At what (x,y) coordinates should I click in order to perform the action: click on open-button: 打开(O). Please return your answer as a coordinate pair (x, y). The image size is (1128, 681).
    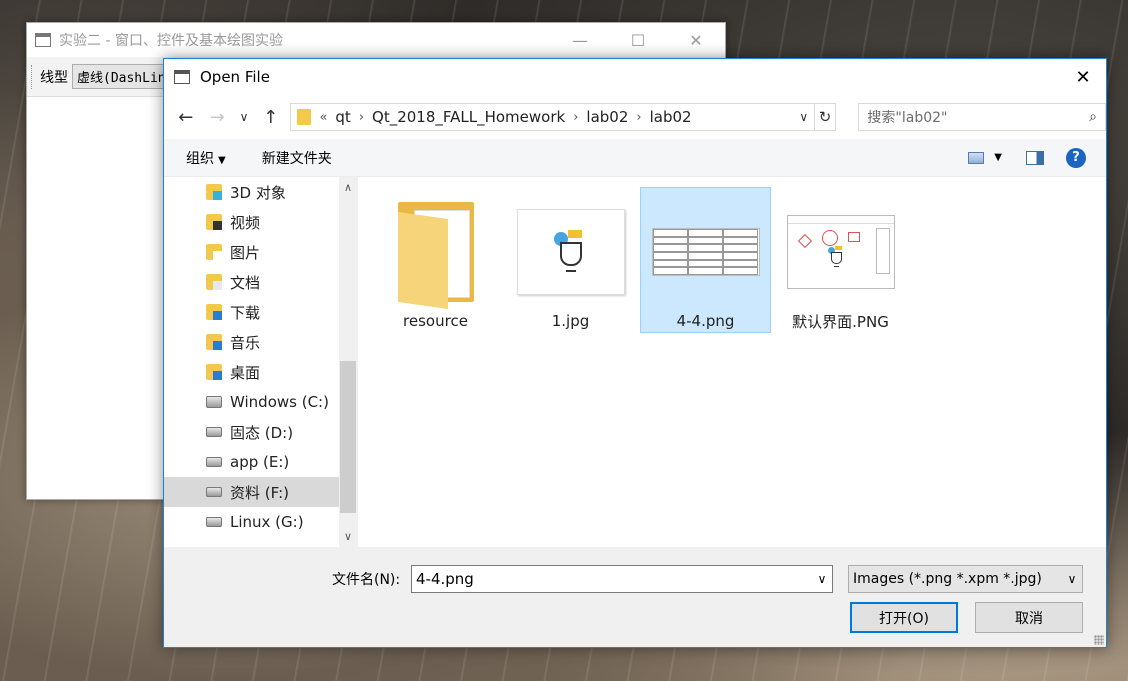
    Looking at the image, I should click on (904, 617).